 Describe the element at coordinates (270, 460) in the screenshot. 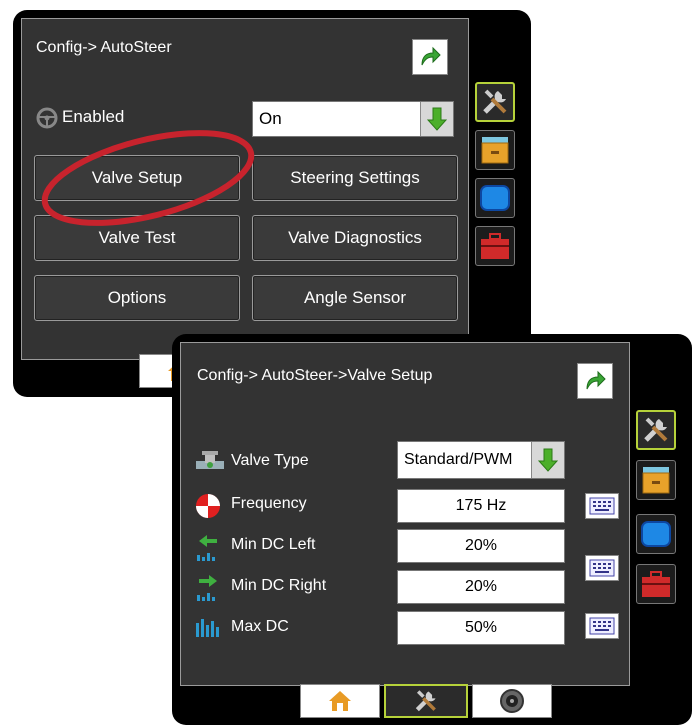

I see `valve-type-label: Valve Type` at that location.